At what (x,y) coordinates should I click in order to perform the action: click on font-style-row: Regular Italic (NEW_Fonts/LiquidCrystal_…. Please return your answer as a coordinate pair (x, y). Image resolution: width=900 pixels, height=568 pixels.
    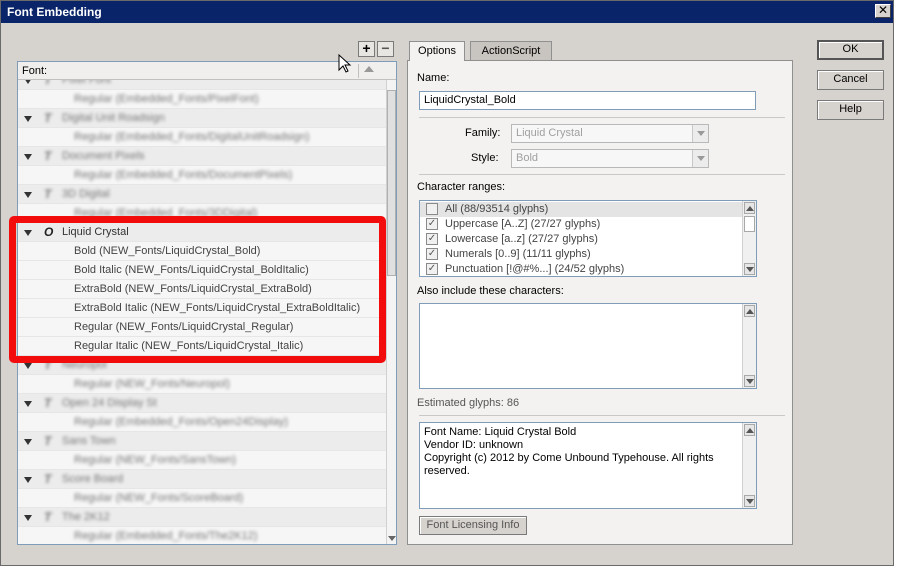
    Looking at the image, I should click on (202, 346).